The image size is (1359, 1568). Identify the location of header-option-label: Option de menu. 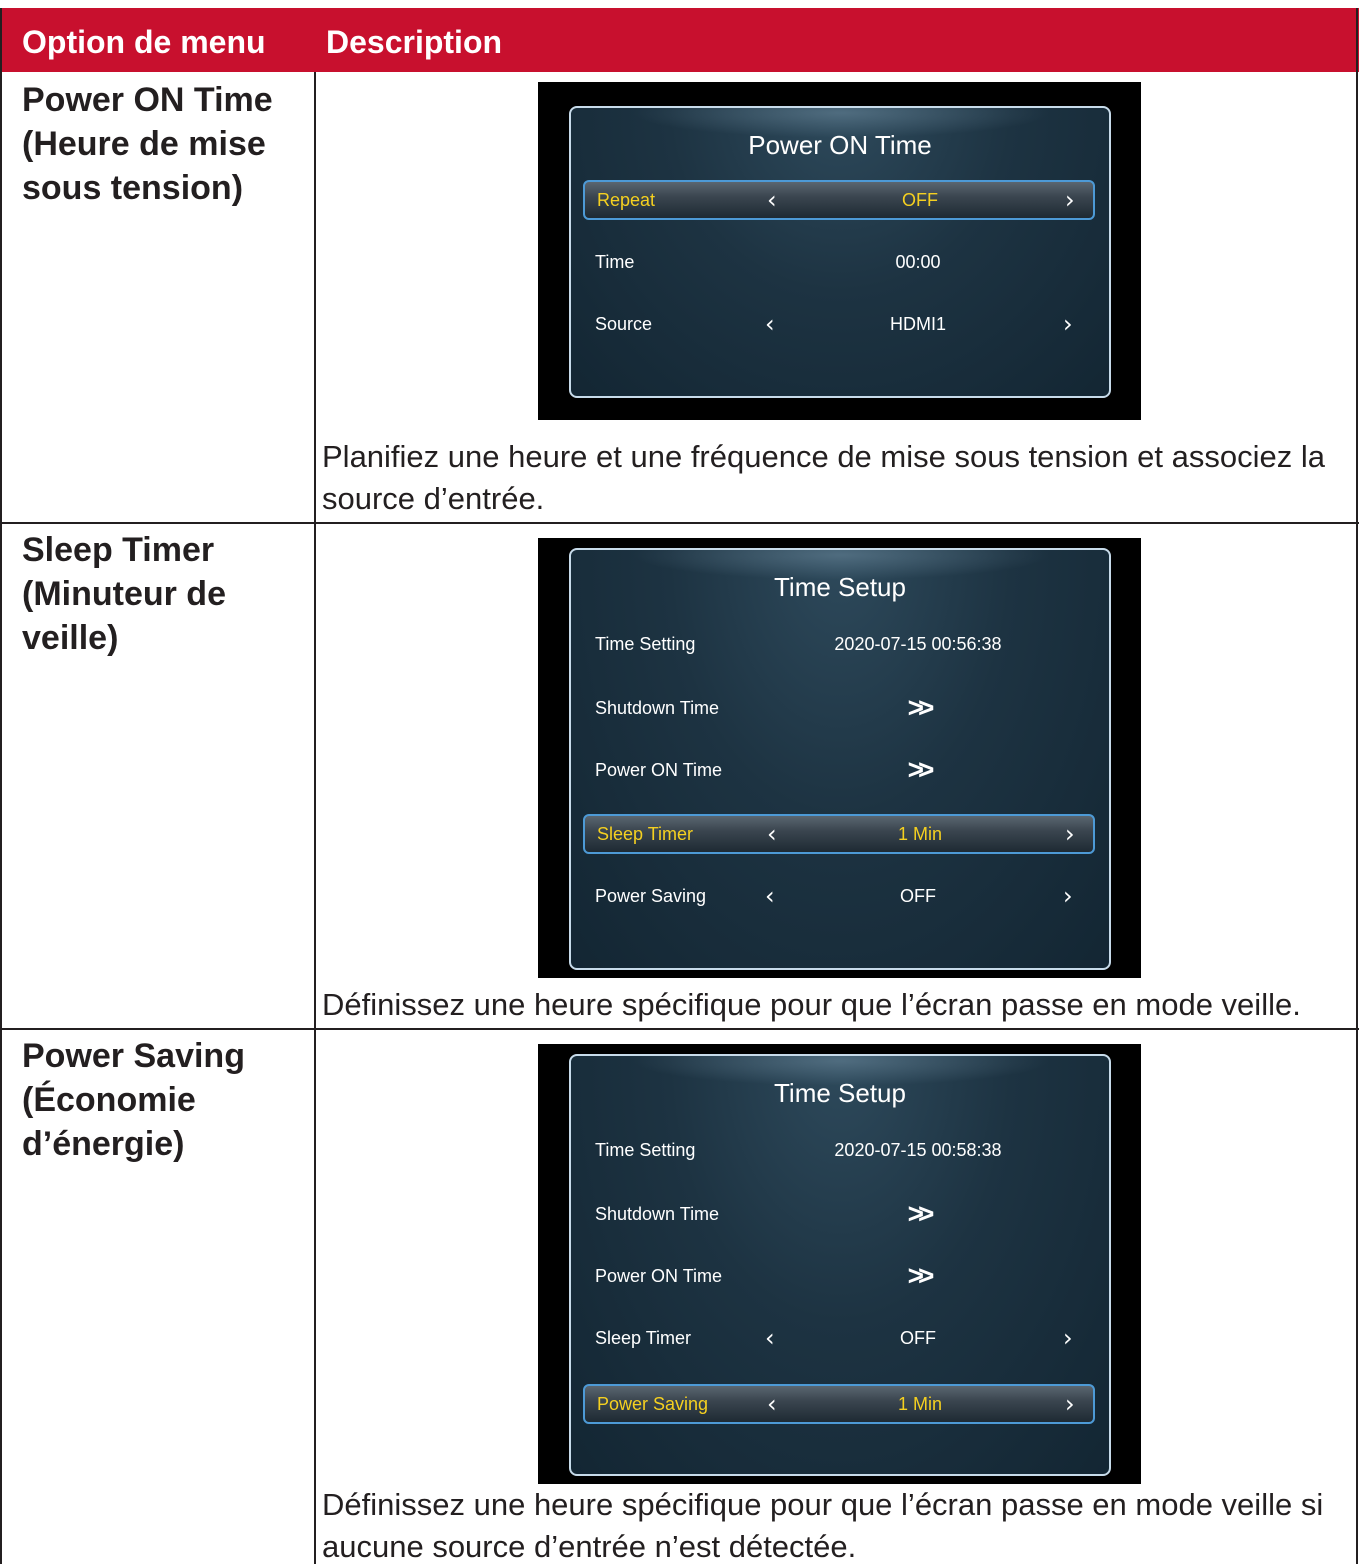
(144, 42).